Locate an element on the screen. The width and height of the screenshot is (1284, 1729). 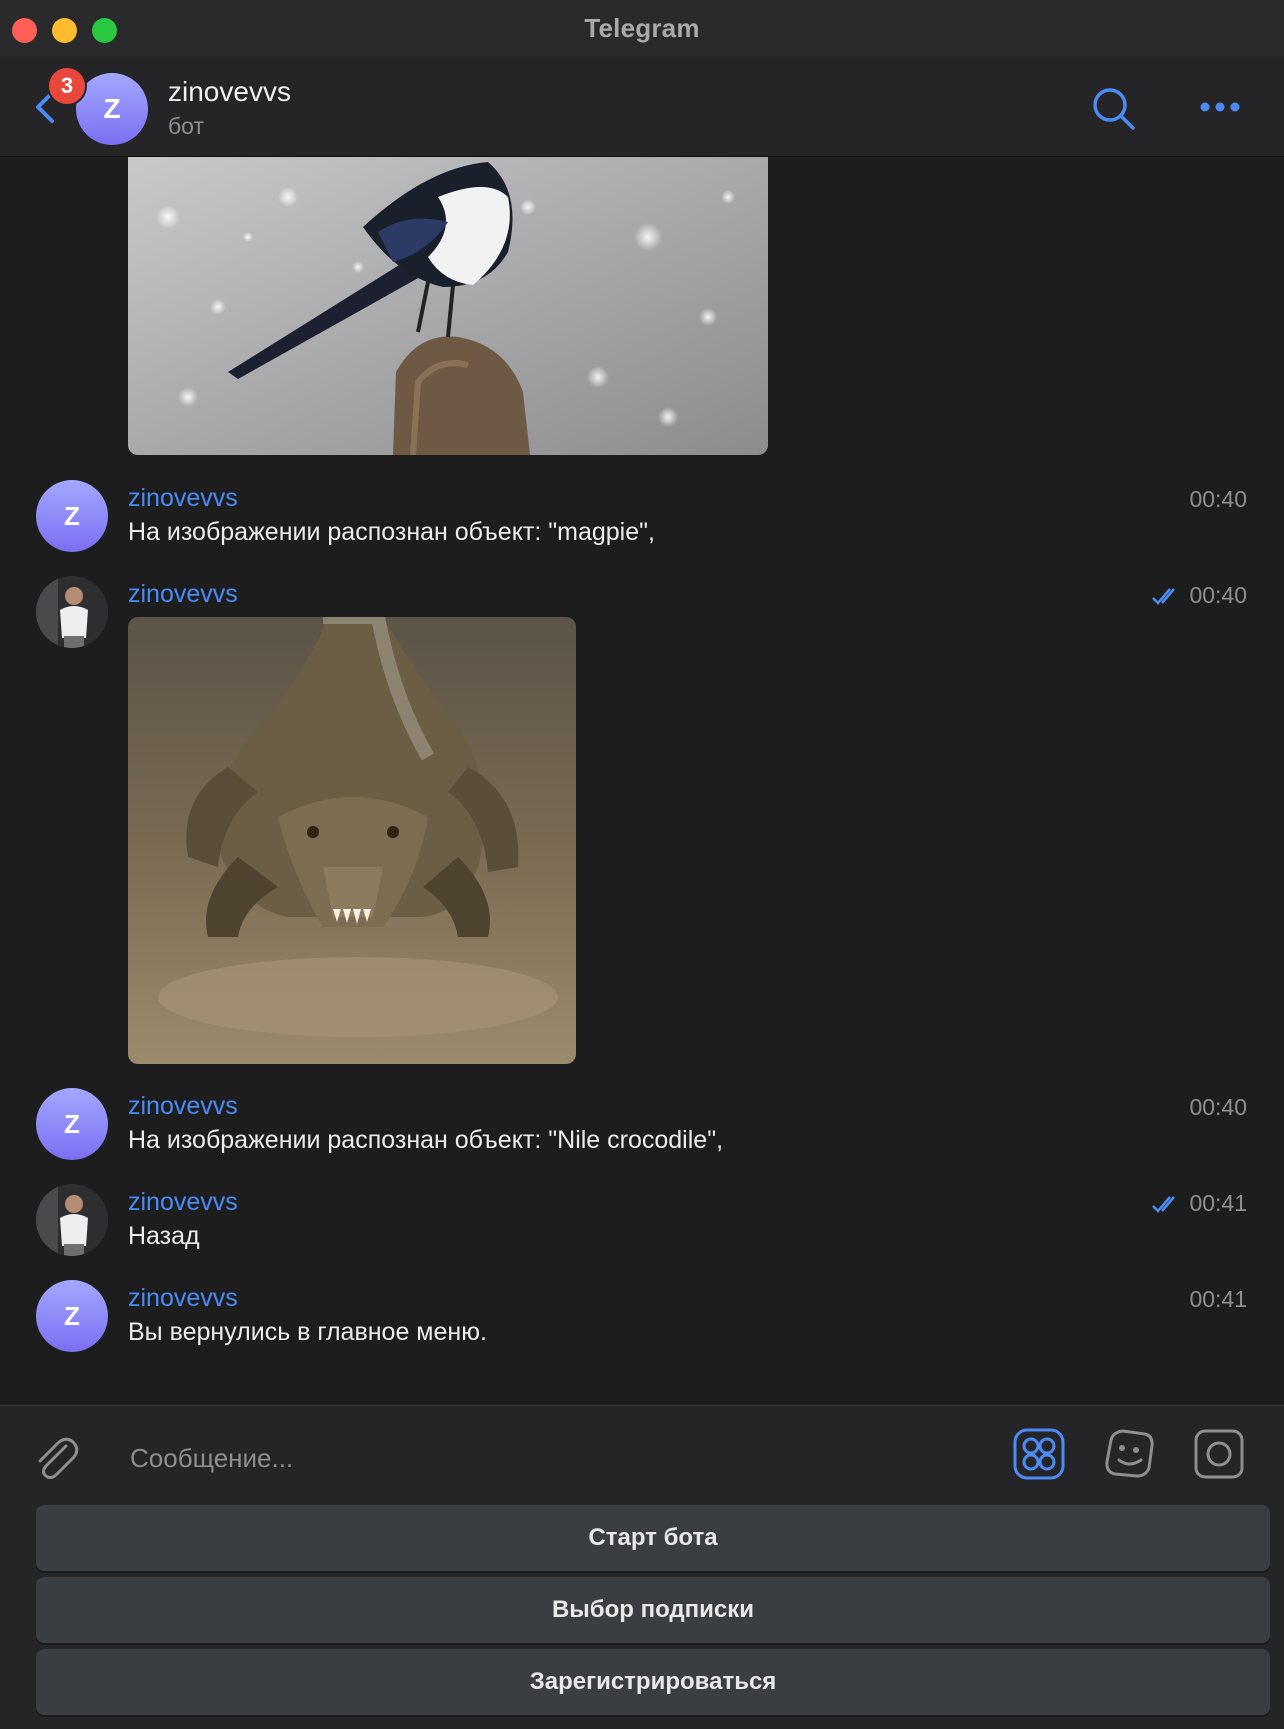
magpie-image is located at coordinates (448, 306).